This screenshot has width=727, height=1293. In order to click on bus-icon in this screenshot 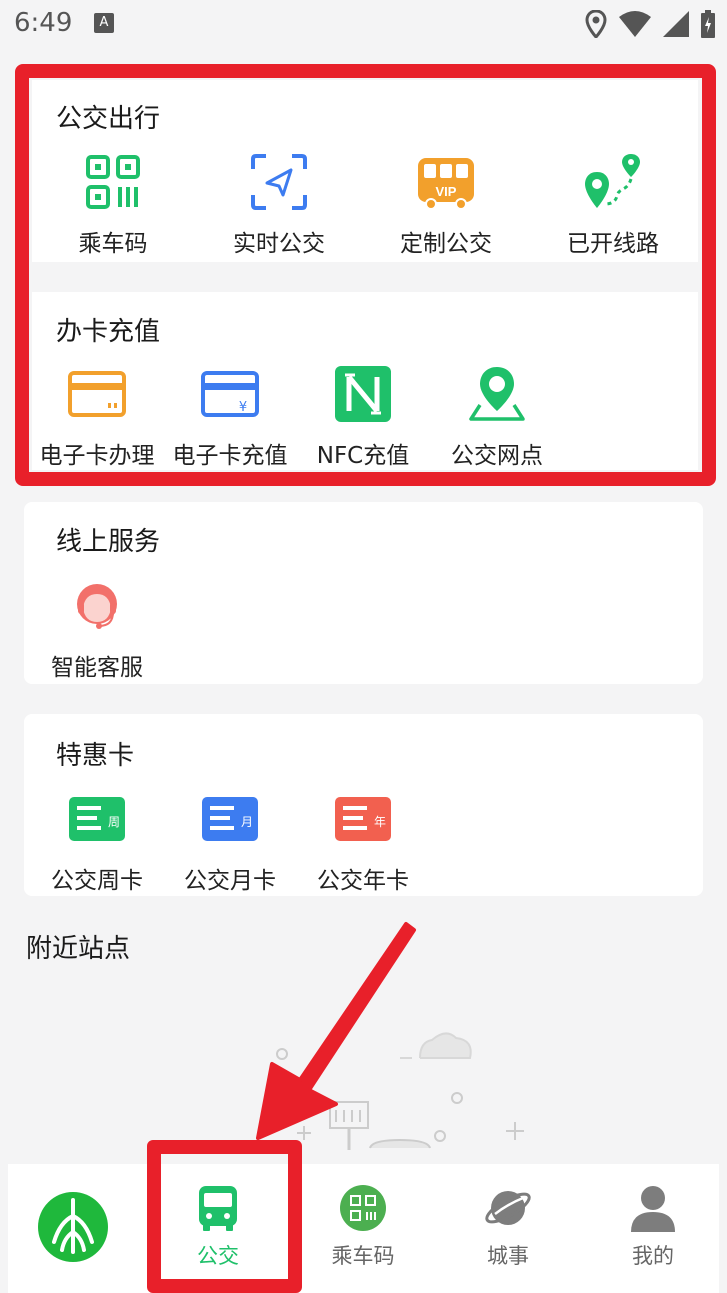, I will do `click(218, 1208)`.